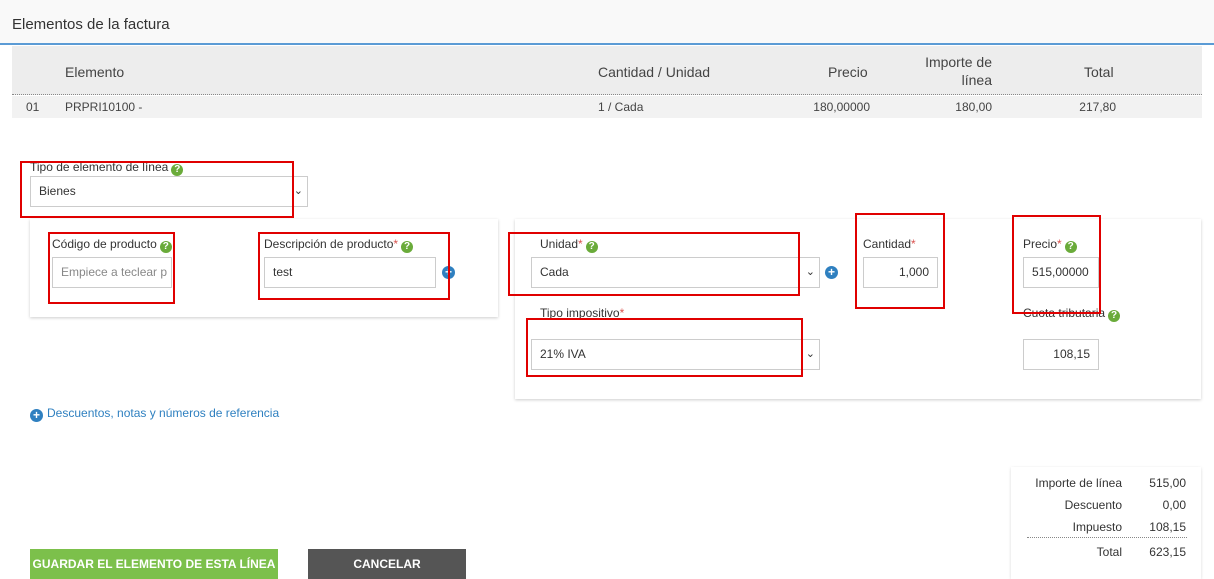 This screenshot has height=579, width=1214. What do you see at coordinates (1167, 552) in the screenshot?
I see `summary-total: 623,15` at bounding box center [1167, 552].